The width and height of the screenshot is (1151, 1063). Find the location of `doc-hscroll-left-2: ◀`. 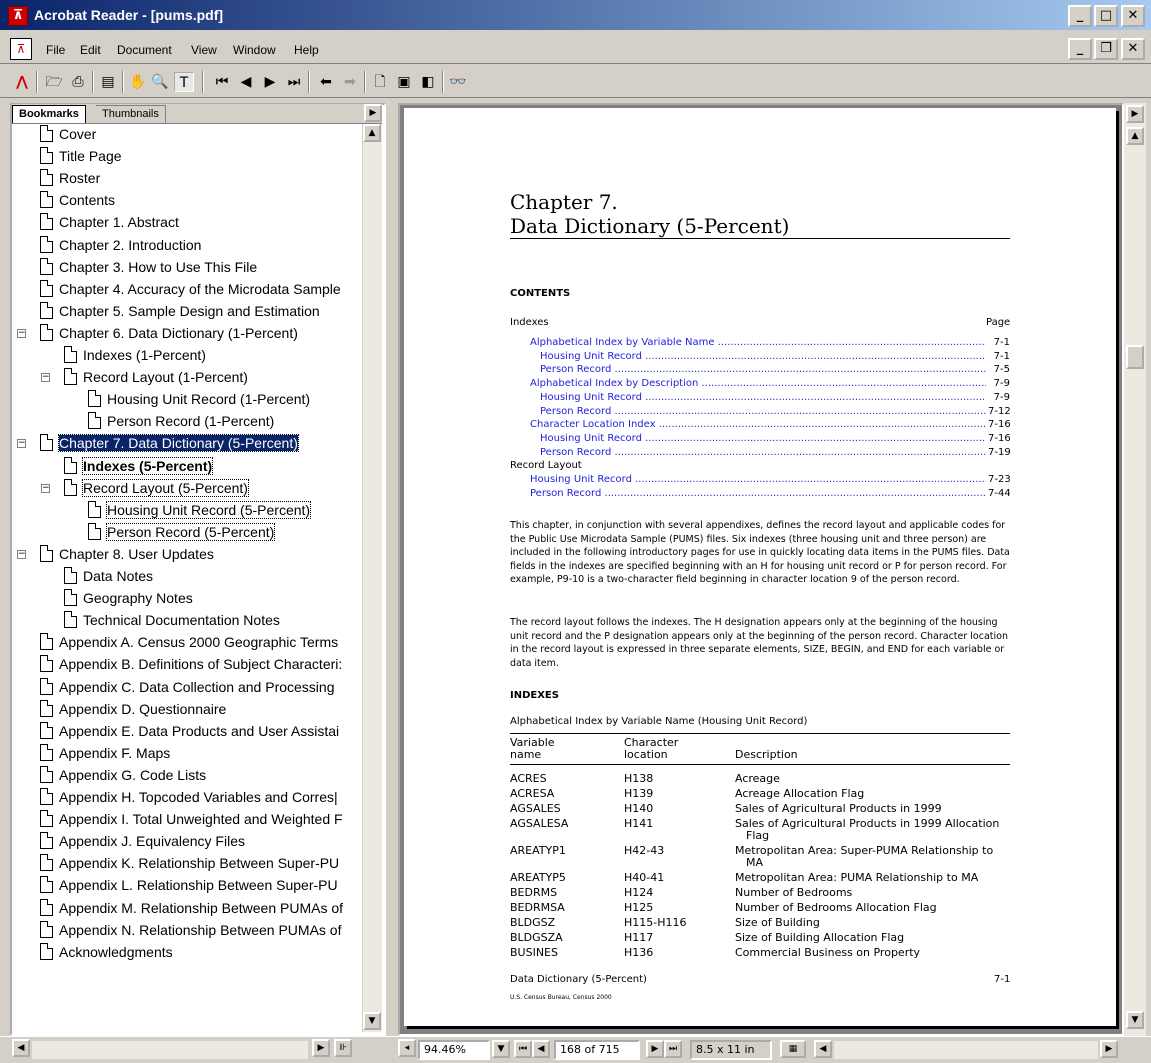

doc-hscroll-left-2: ◀ is located at coordinates (823, 1049).